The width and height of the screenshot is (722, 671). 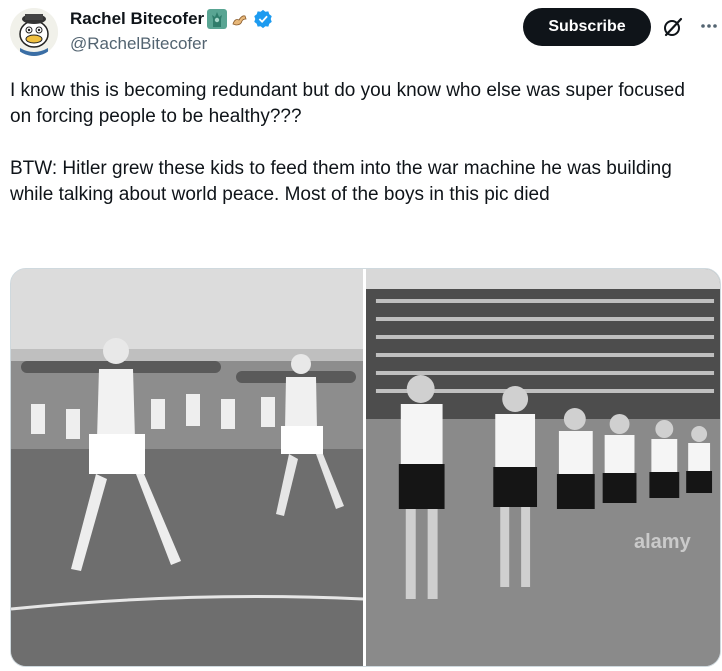 What do you see at coordinates (217, 19) in the screenshot?
I see `statue-of-liberty-icon` at bounding box center [217, 19].